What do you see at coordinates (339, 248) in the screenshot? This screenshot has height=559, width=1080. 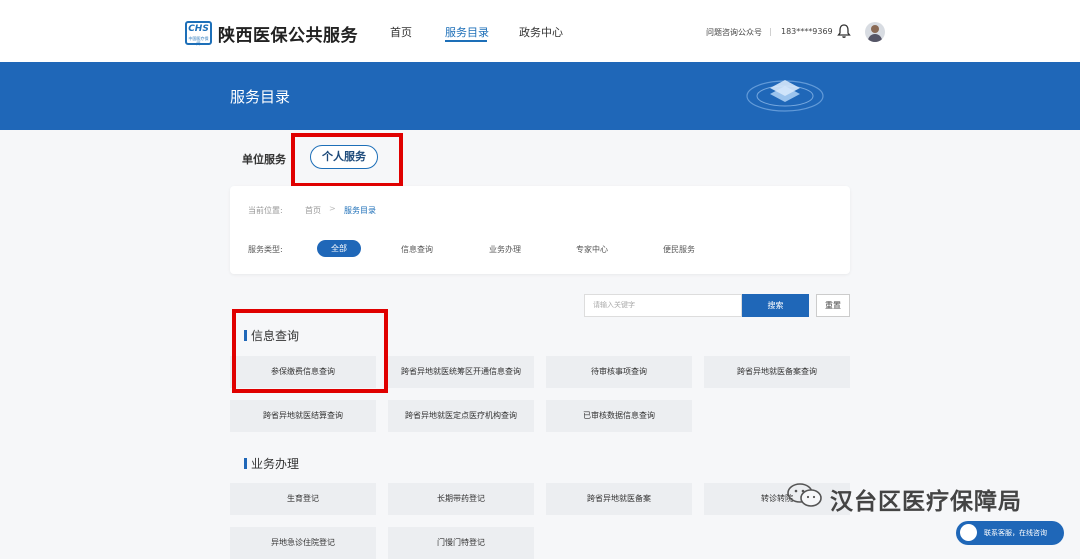 I see `filter-all: 全部` at bounding box center [339, 248].